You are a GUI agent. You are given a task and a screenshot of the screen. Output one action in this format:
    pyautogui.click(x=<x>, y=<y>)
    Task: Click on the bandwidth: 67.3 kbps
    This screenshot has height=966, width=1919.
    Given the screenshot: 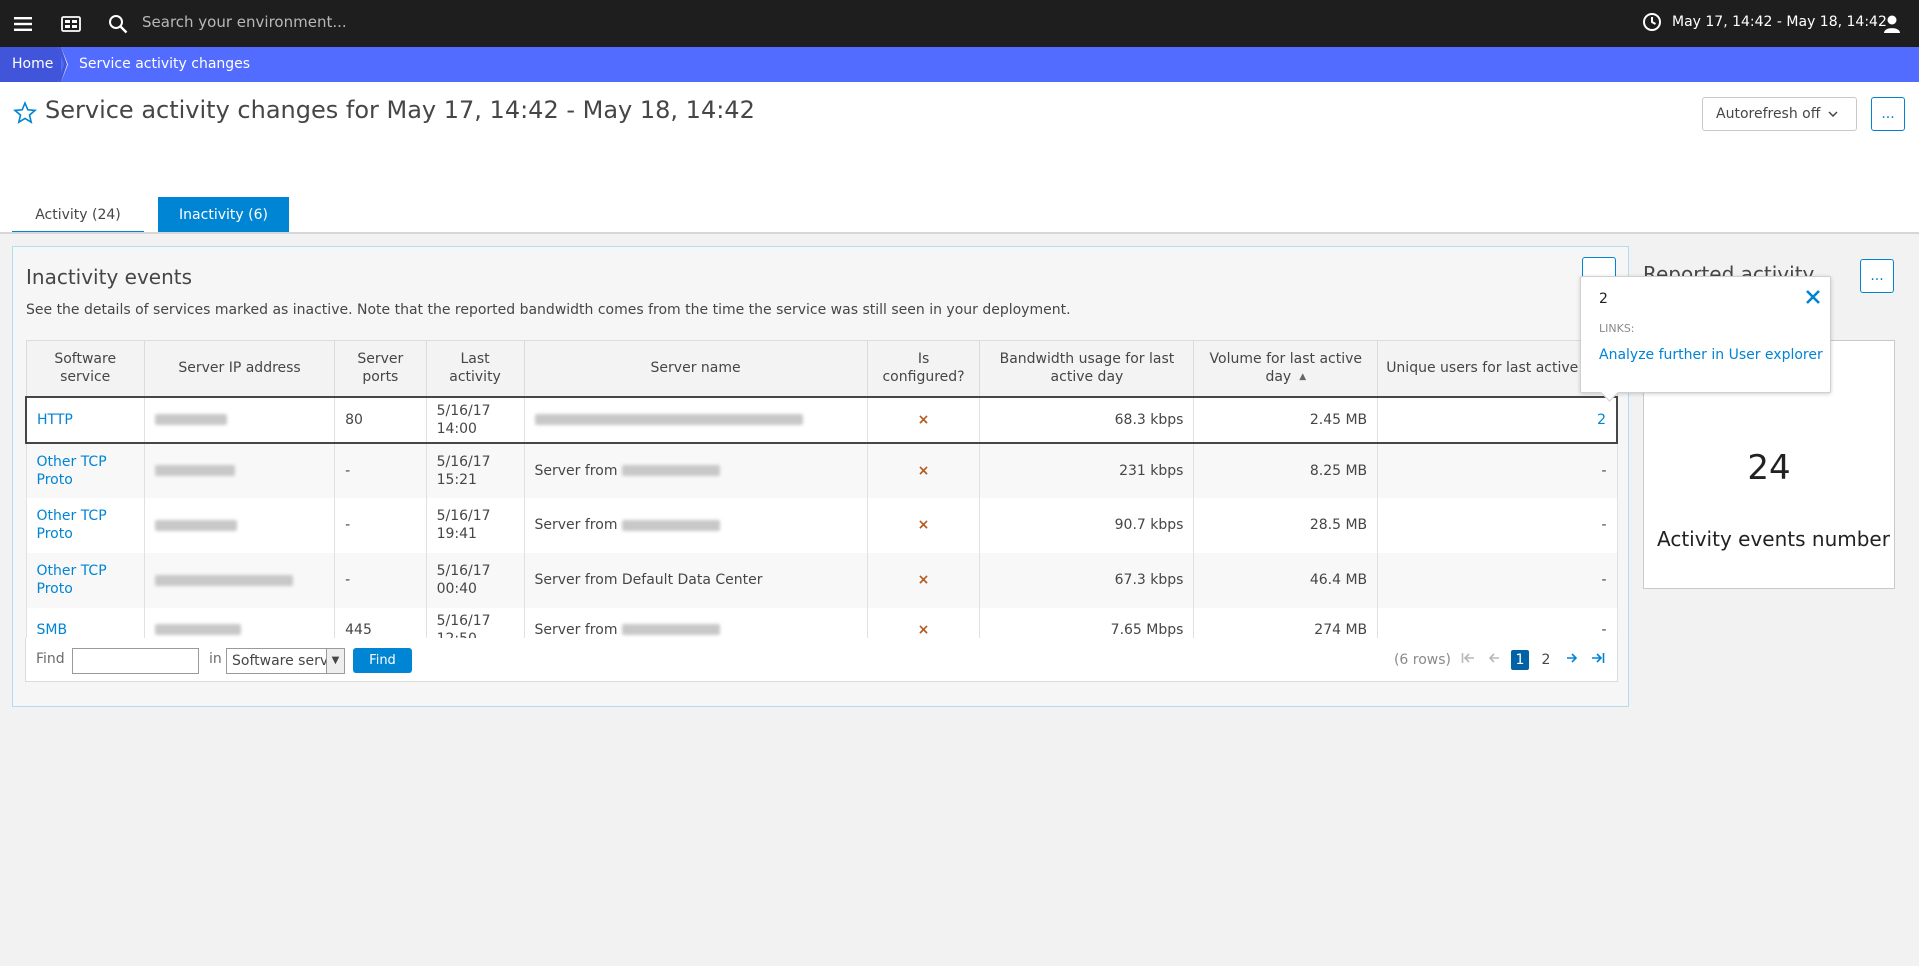 What is the action you would take?
    pyautogui.click(x=1087, y=580)
    